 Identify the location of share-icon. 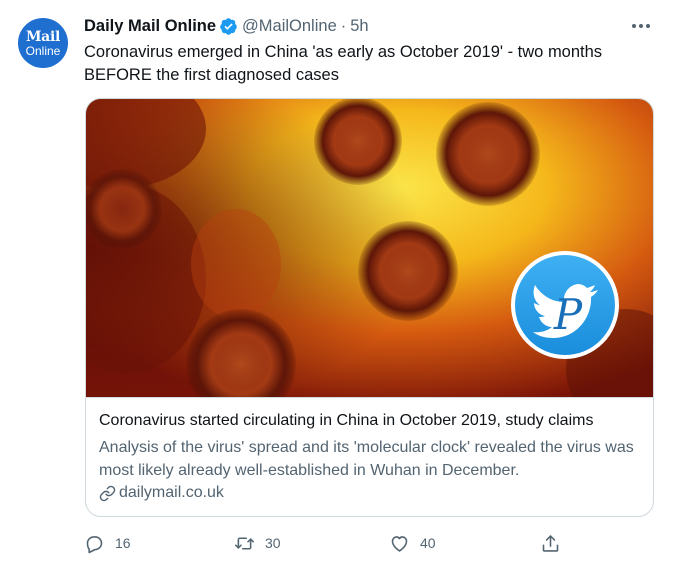
(550, 543).